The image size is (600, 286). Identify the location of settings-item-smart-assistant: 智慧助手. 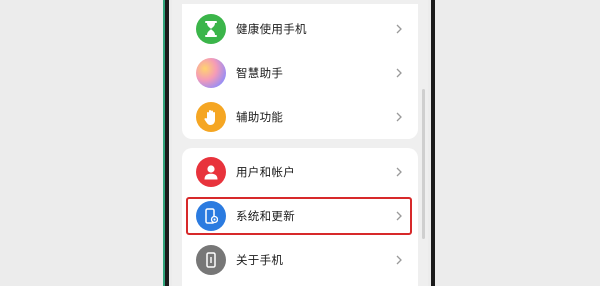
(300, 73).